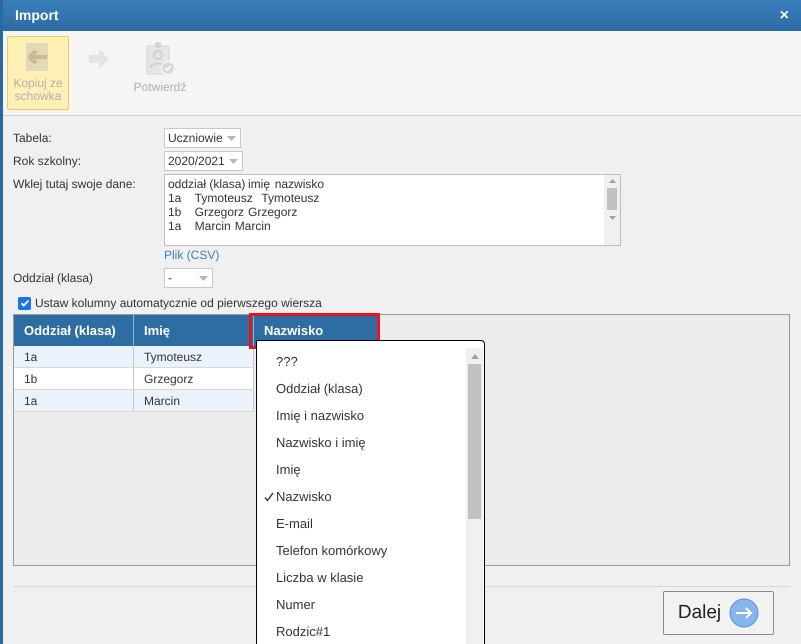  Describe the element at coordinates (194, 356) in the screenshot. I see `table-cell: Tymoteusz` at that location.